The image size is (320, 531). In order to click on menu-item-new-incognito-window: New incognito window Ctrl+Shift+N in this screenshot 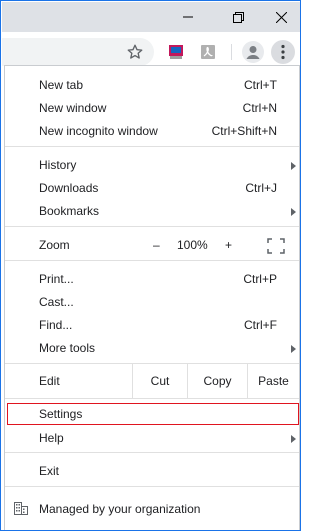, I will do `click(152, 131)`.